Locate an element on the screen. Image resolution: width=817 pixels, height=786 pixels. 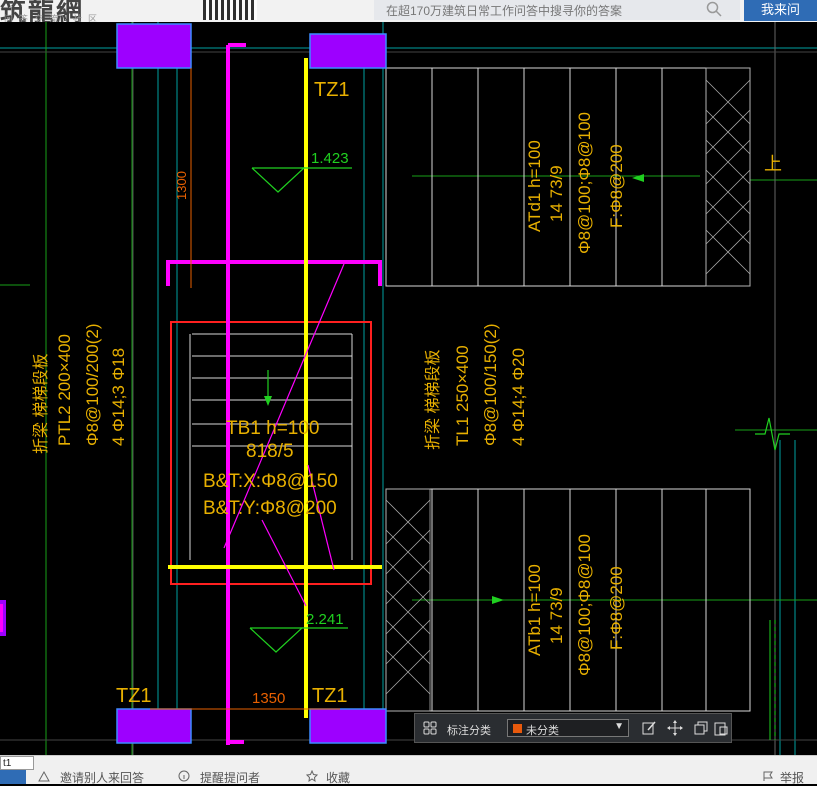
ask-question-button: 我来问 is located at coordinates (780, 10).